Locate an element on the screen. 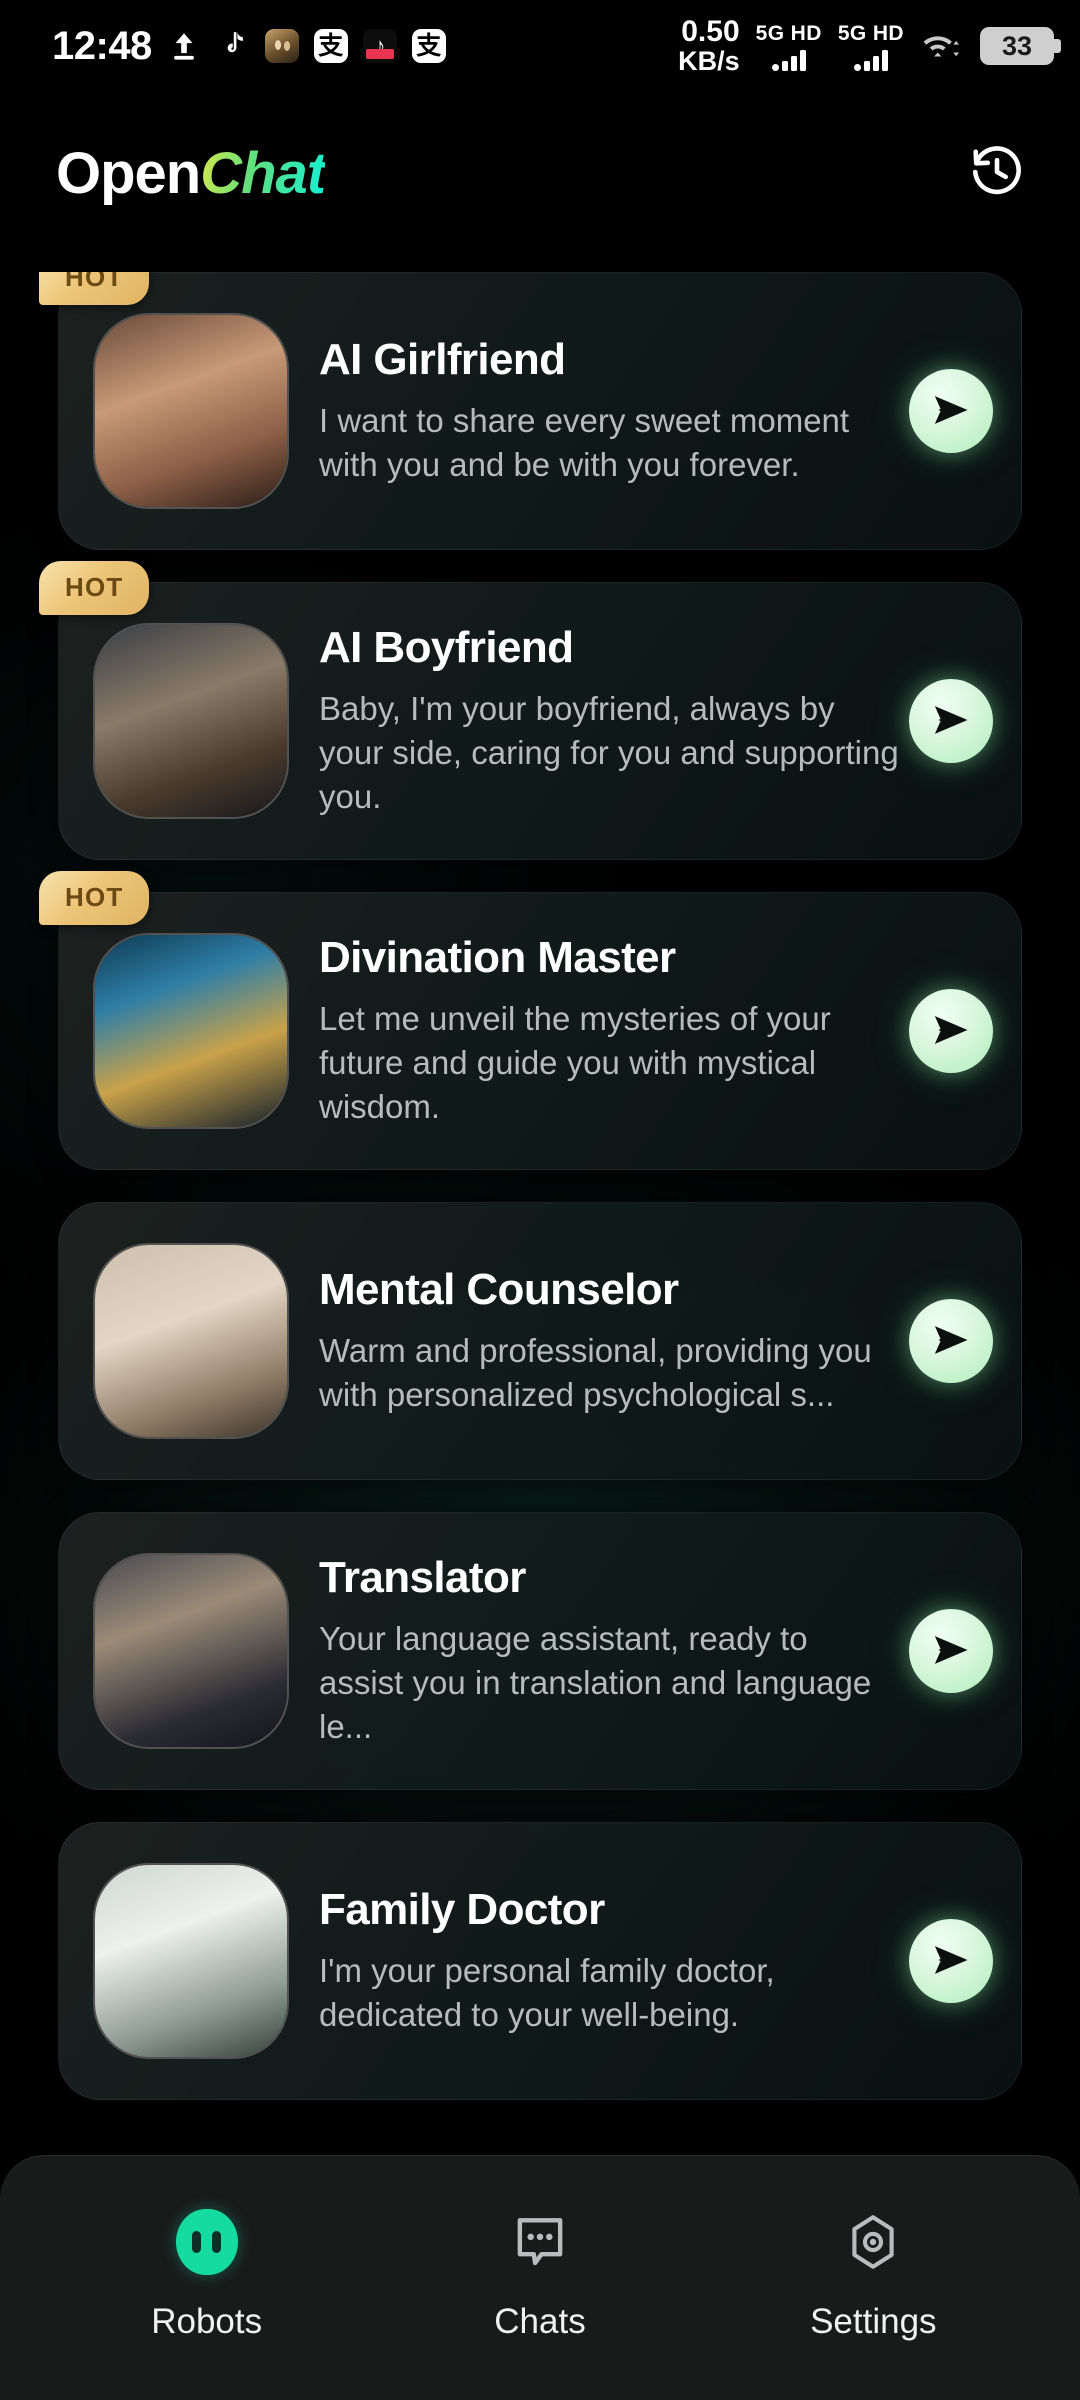  sim2-label: 5G HD is located at coordinates (870, 33).